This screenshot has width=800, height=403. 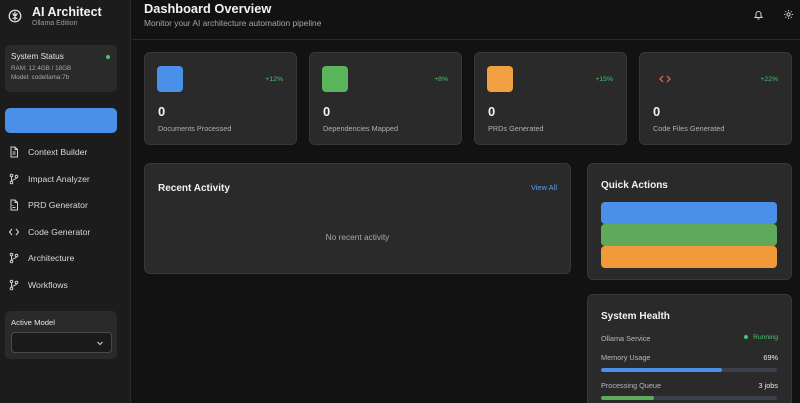 What do you see at coordinates (758, 14) in the screenshot?
I see `bell-icon` at bounding box center [758, 14].